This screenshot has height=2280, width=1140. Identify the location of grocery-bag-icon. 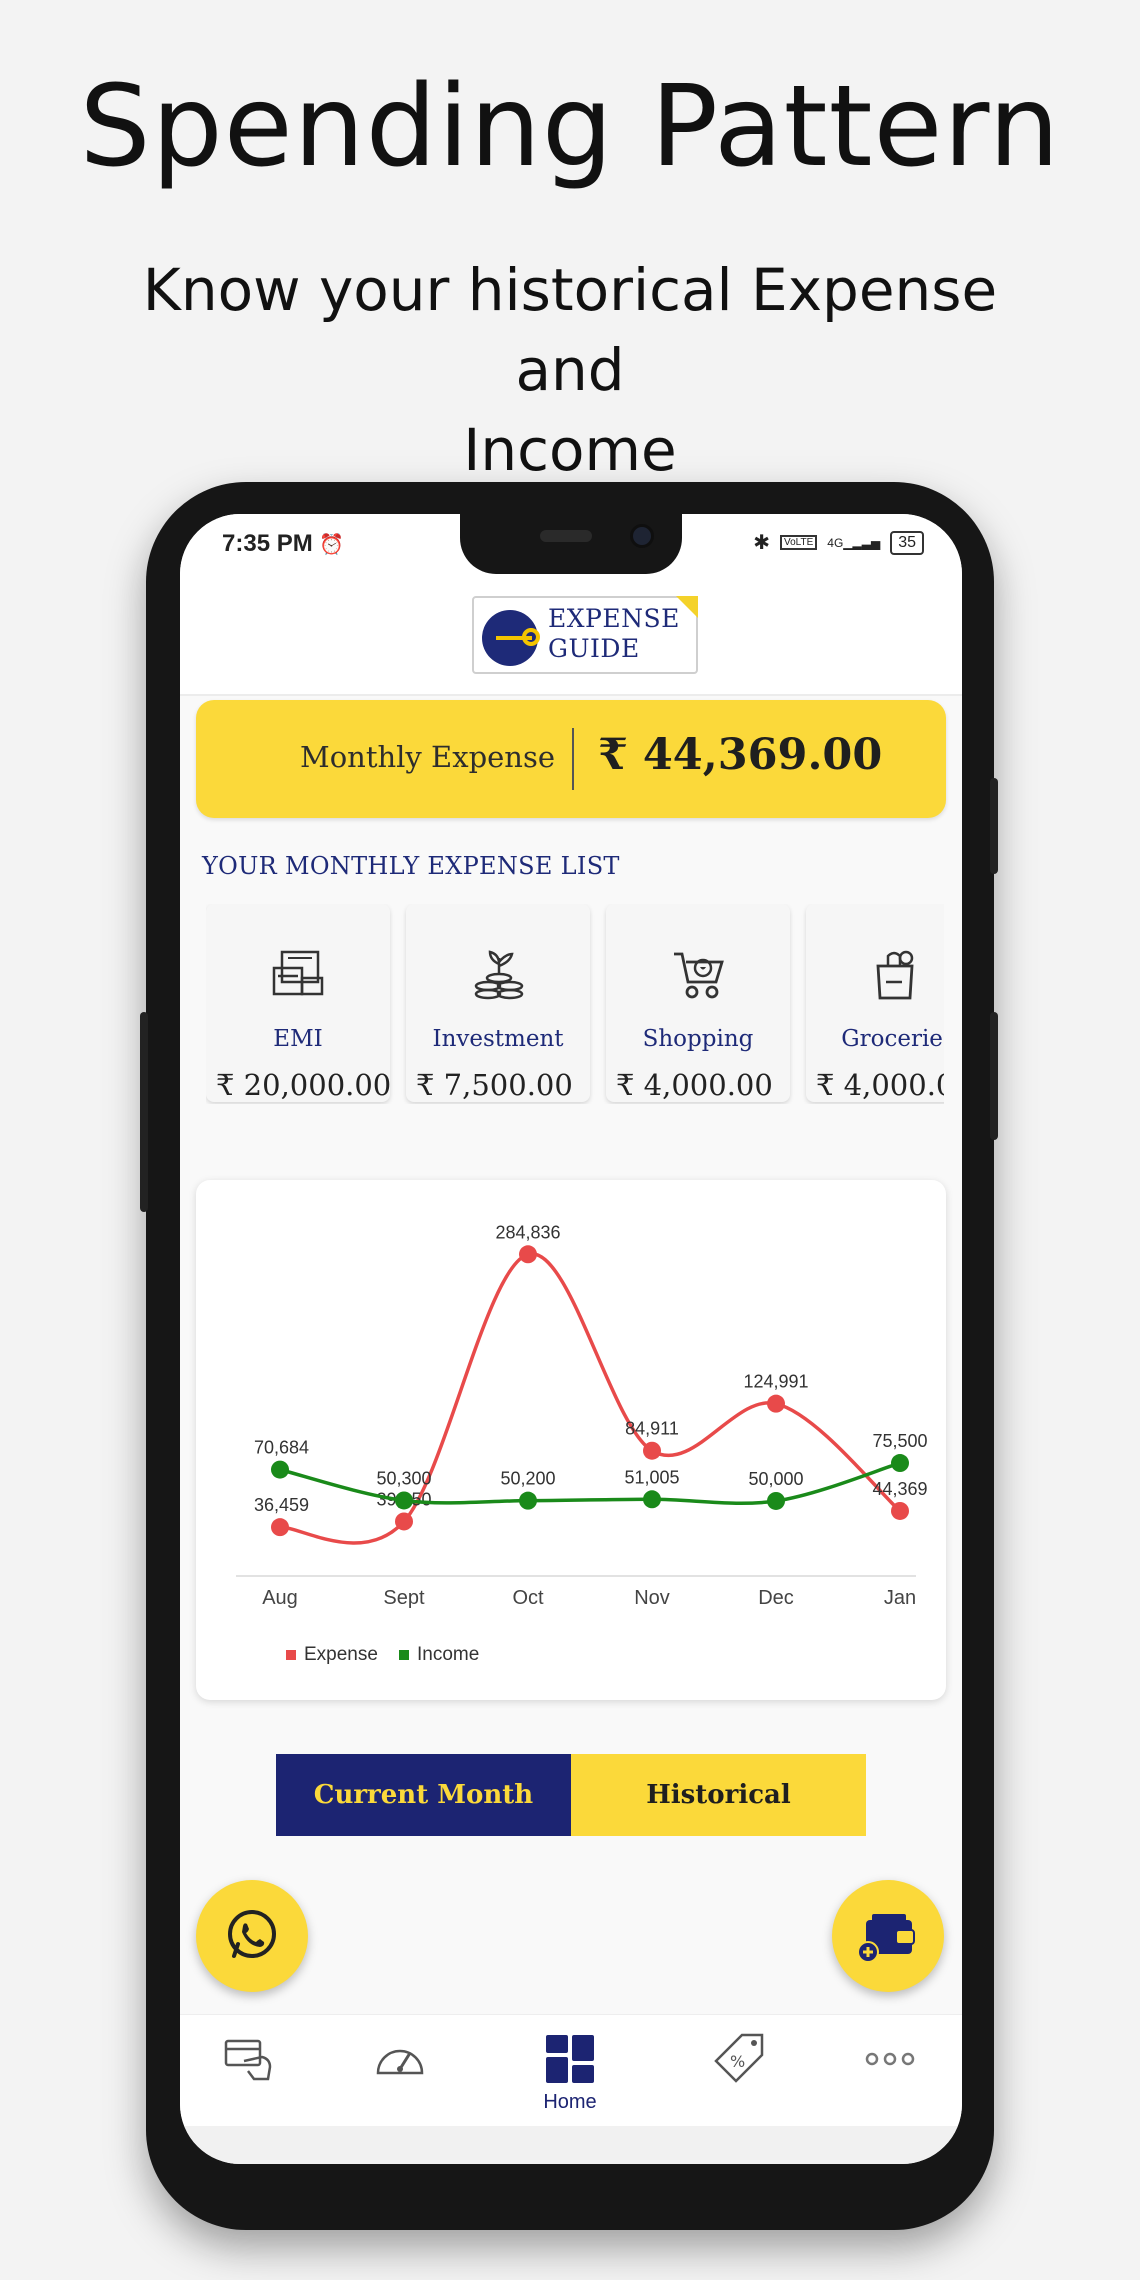
(895, 975).